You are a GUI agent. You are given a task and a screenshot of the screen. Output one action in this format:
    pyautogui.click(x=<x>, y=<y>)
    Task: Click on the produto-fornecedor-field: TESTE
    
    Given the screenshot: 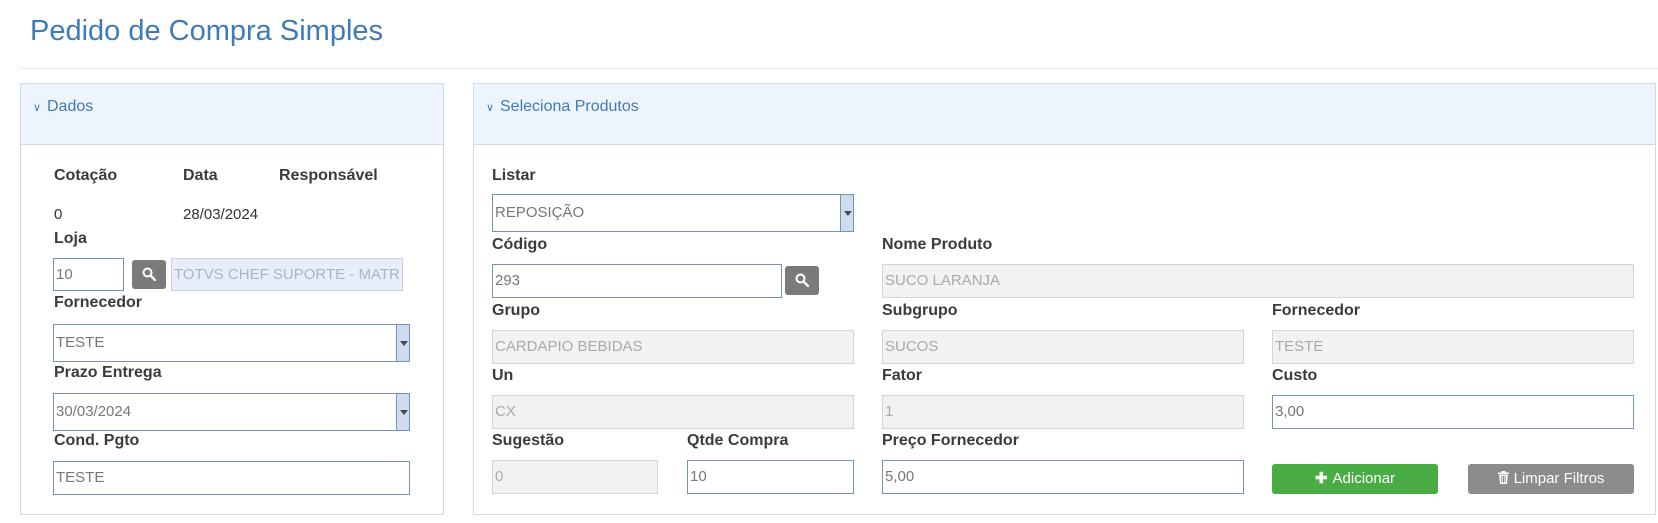 What is the action you would take?
    pyautogui.click(x=1453, y=347)
    